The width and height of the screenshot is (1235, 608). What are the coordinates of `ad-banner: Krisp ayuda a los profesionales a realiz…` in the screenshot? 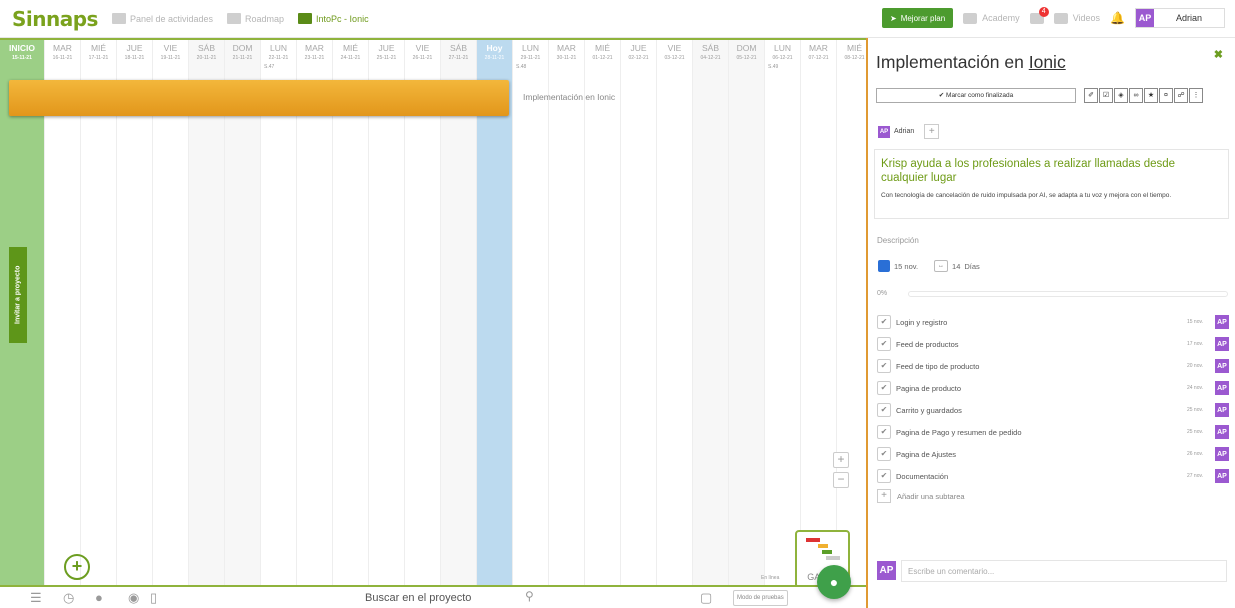 It's located at (1051, 184).